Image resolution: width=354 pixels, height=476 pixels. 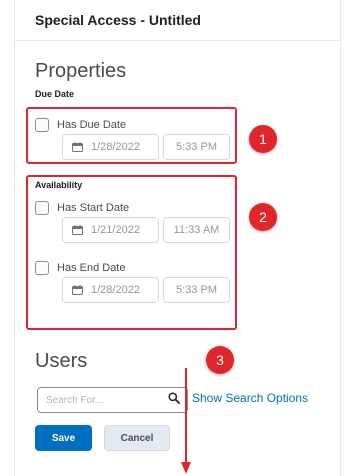 I want to click on save-button: Save, so click(x=63, y=438).